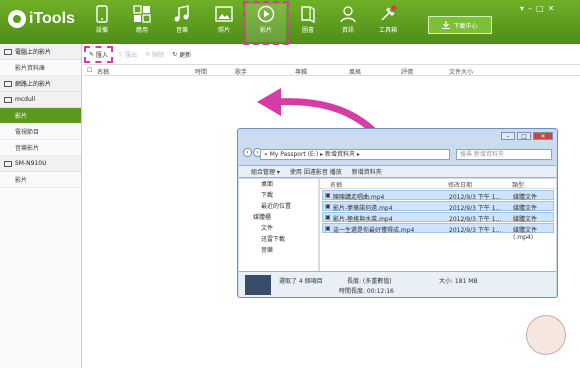  I want to click on window-controls: ▾ – □ ✕, so click(537, 8).